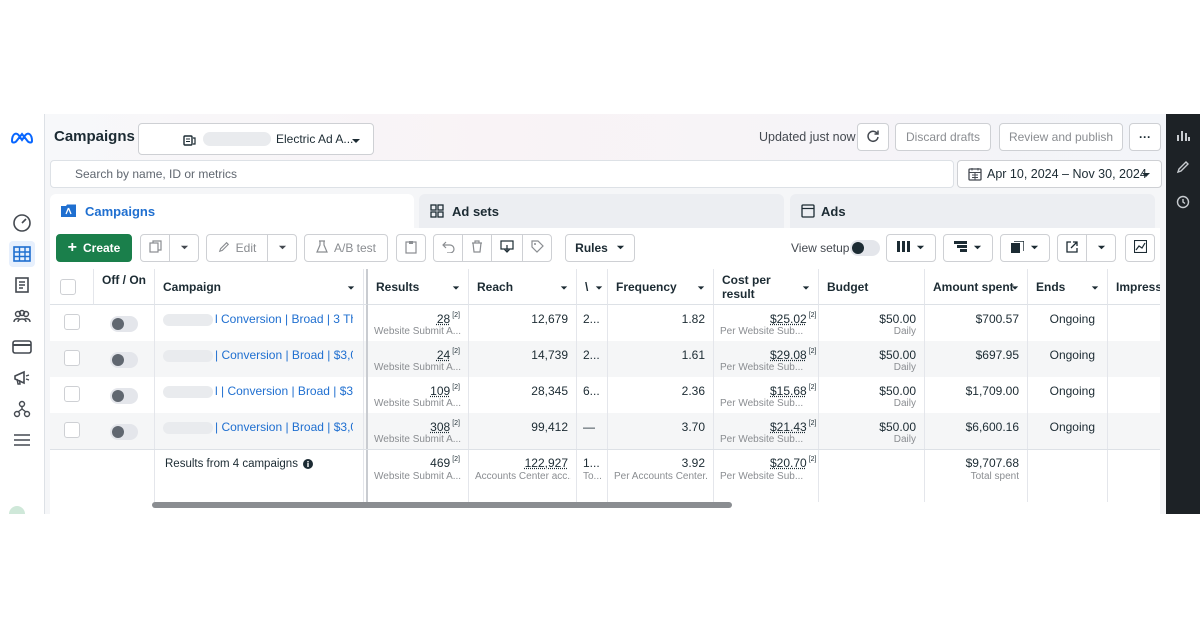  I want to click on charts-button, so click(1140, 248).